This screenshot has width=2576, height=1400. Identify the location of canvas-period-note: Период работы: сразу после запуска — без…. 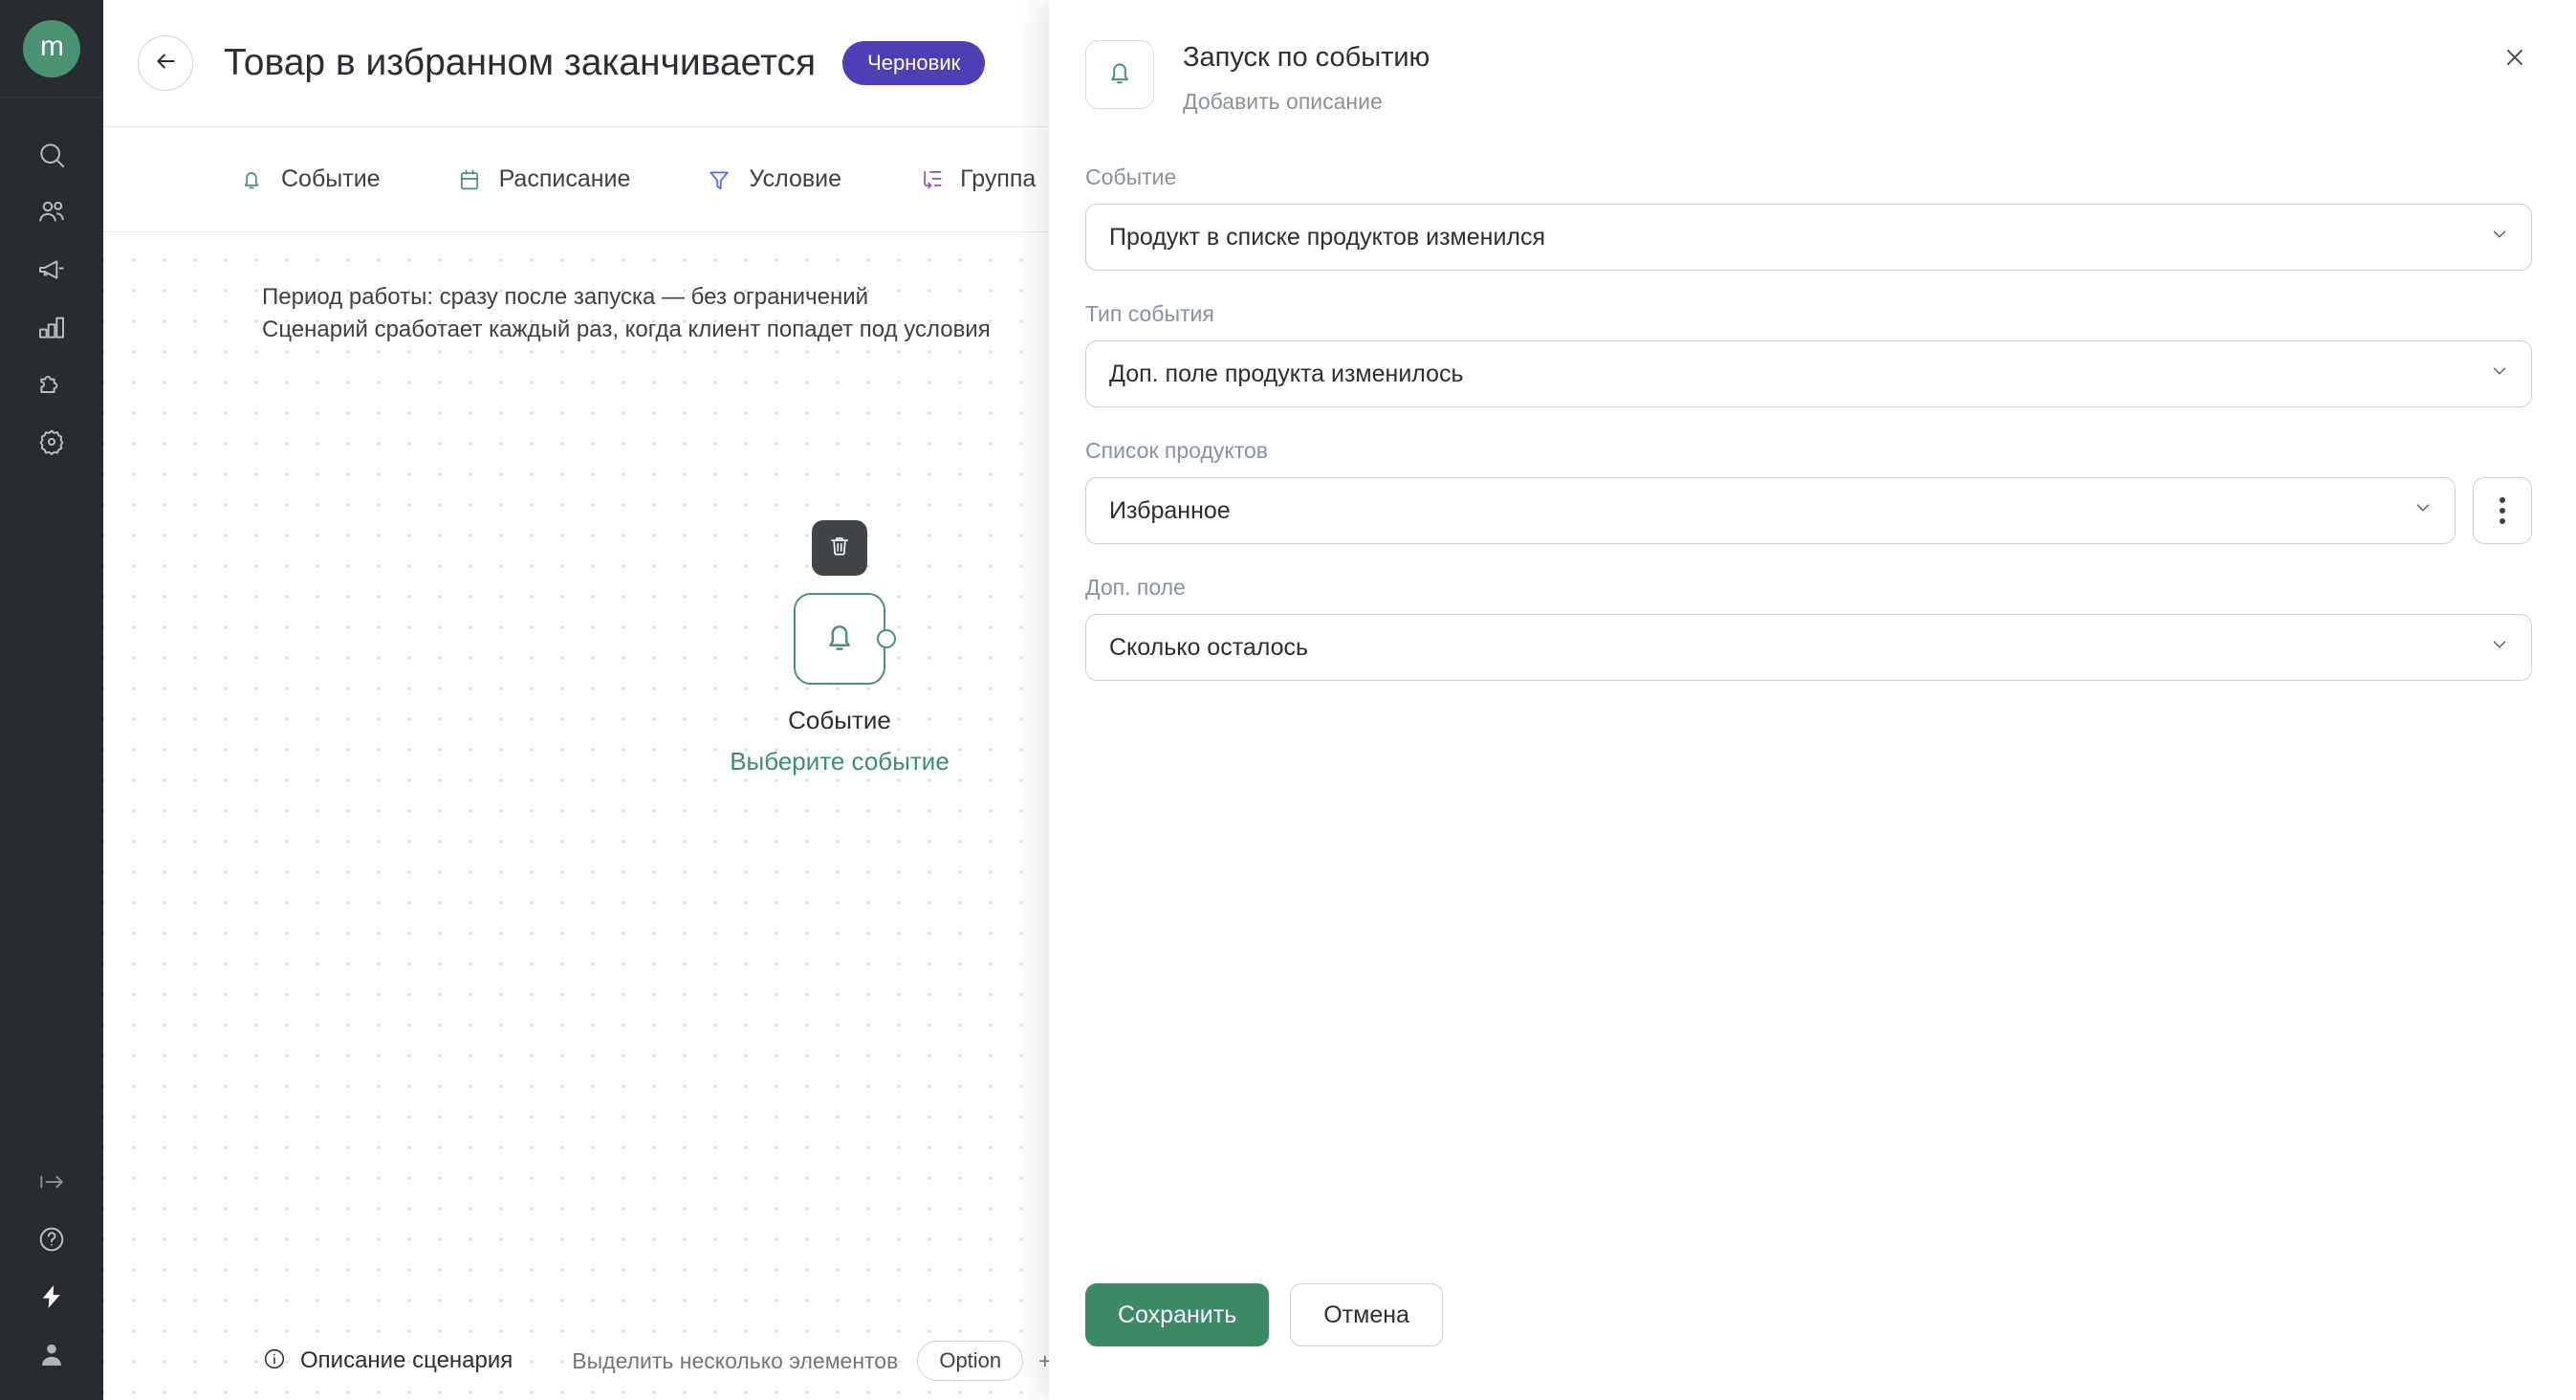
(626, 313).